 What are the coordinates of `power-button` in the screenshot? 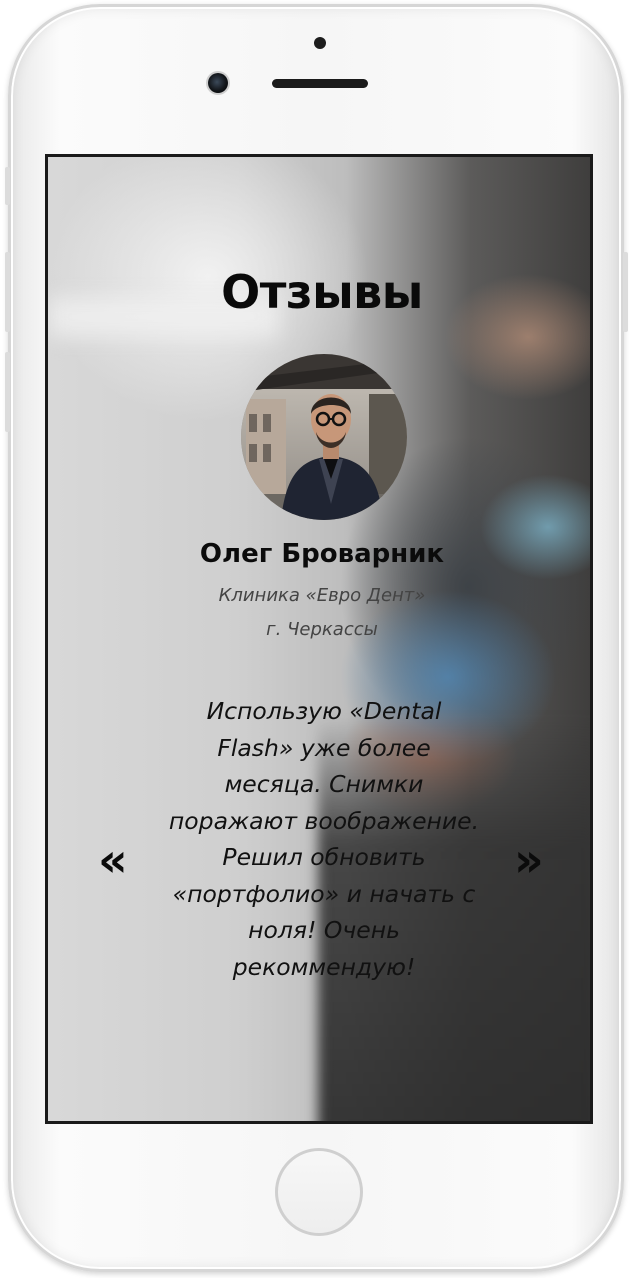 It's located at (625, 292).